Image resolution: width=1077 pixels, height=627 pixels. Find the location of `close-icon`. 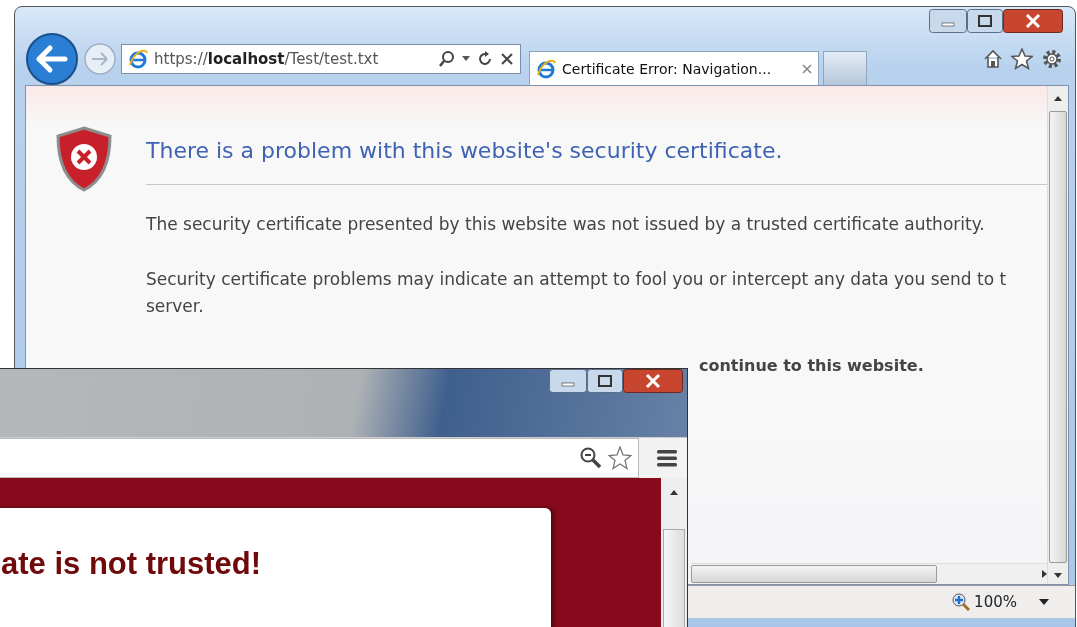

close-icon is located at coordinates (507, 59).